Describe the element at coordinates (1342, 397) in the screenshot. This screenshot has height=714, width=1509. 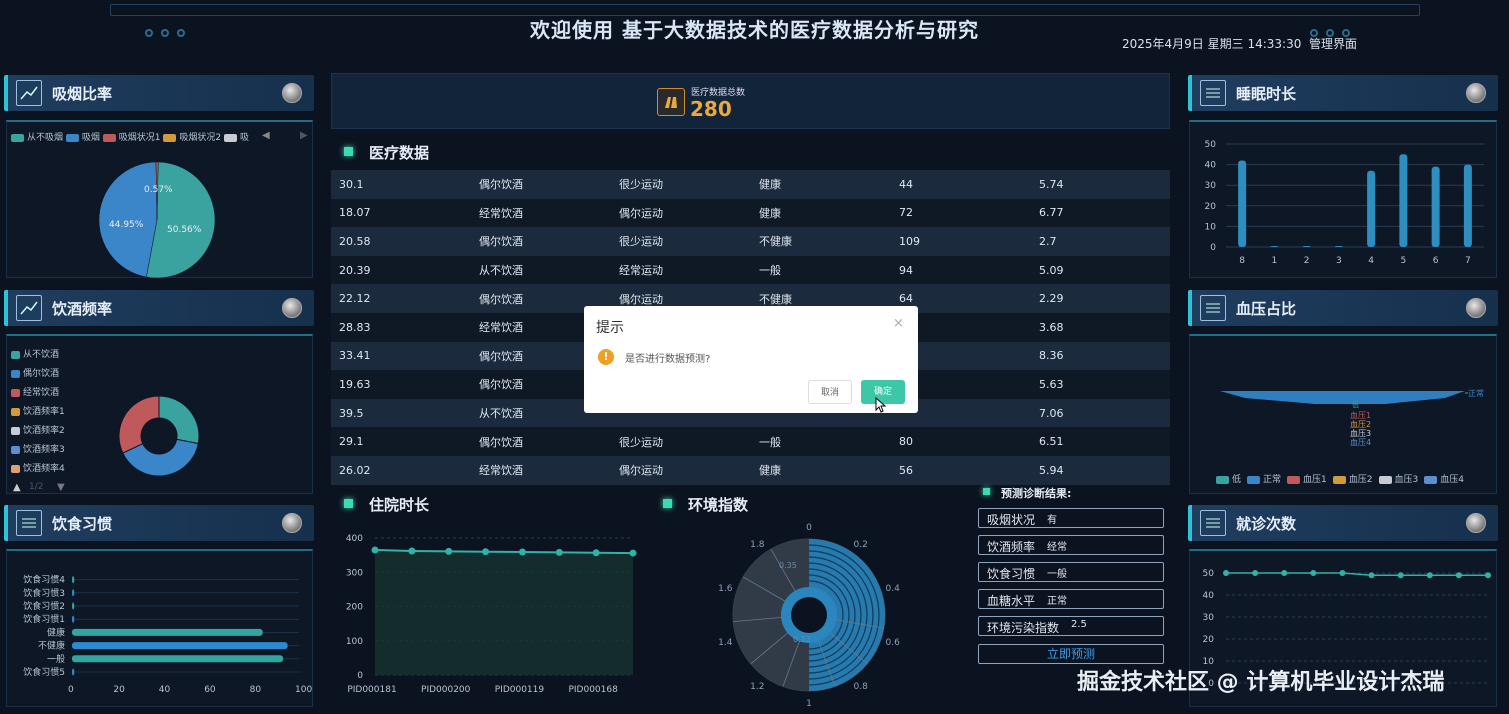
I see `funnel-segment` at that location.